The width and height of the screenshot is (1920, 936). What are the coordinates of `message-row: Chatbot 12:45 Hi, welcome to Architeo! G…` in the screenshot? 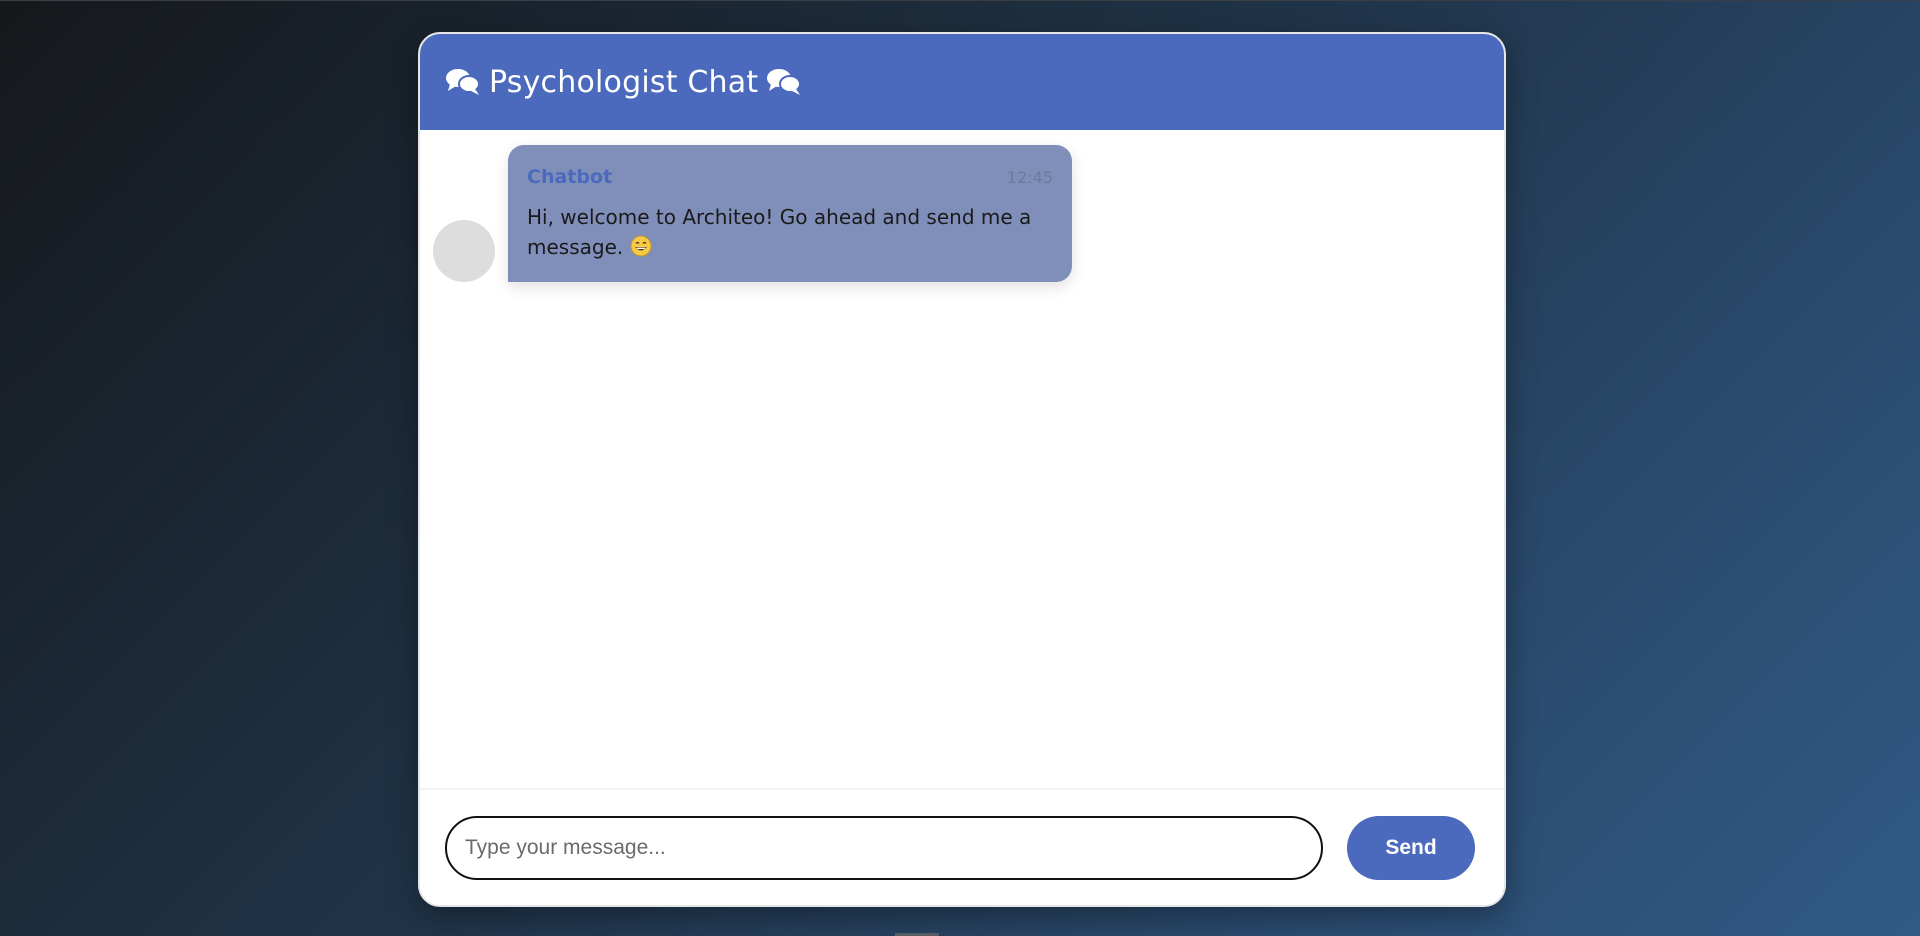 It's located at (752, 213).